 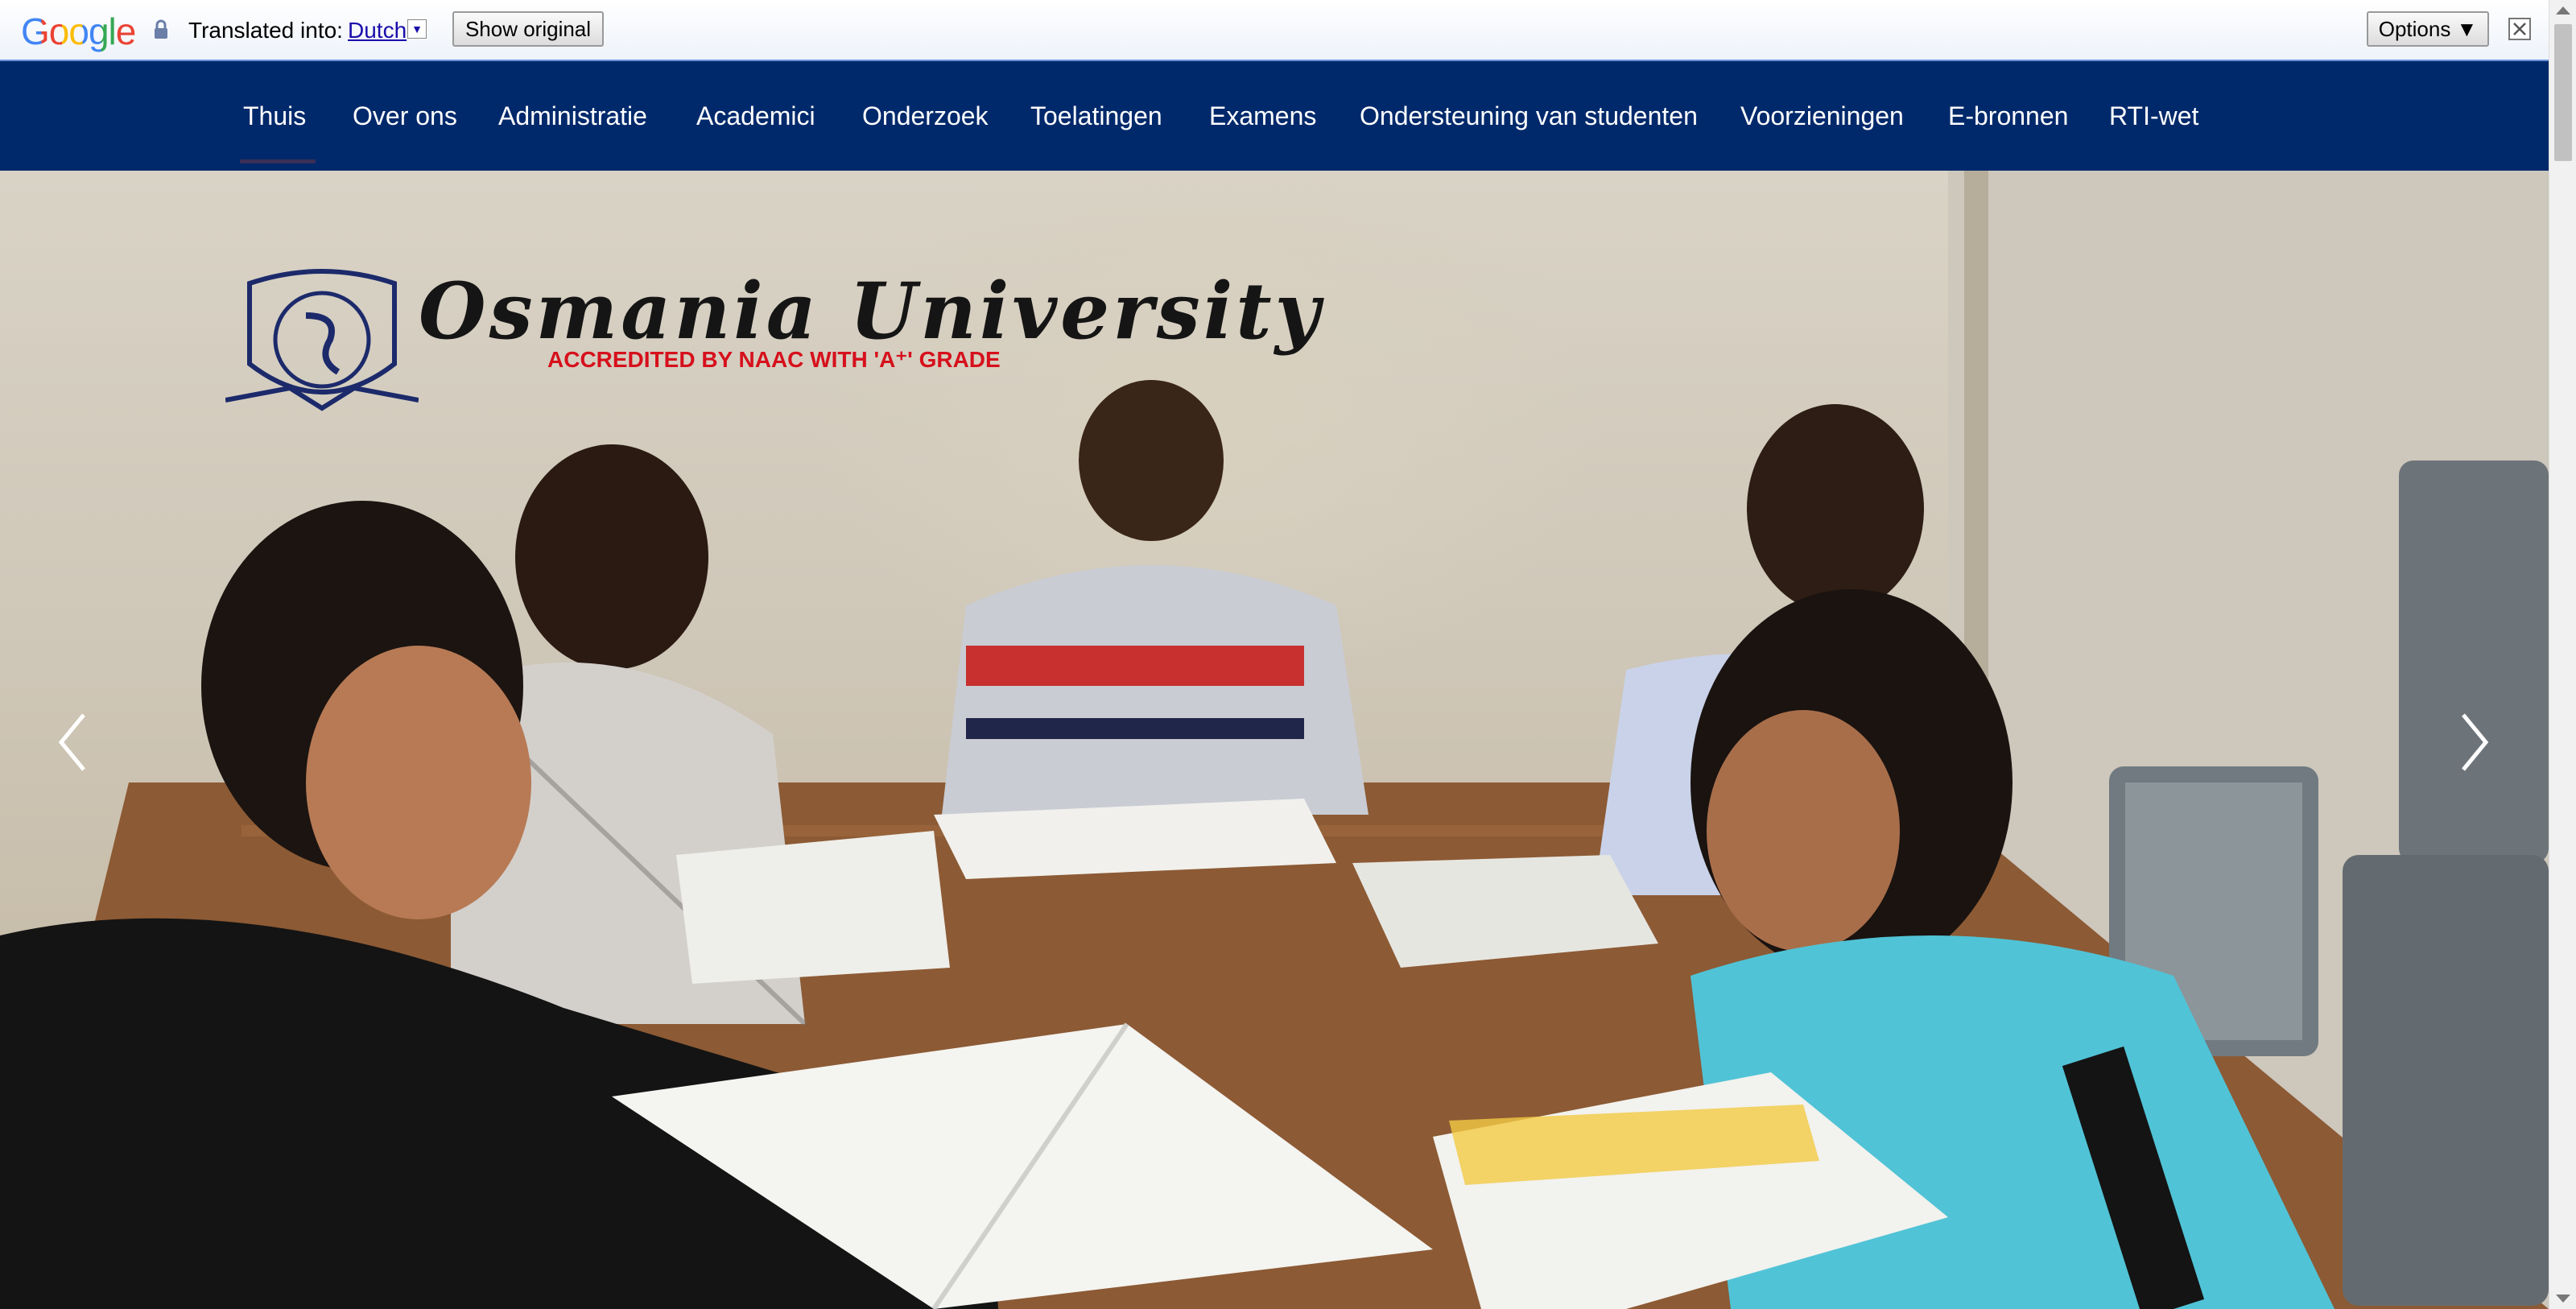 I want to click on university-title: Osmania University, so click(x=871, y=311).